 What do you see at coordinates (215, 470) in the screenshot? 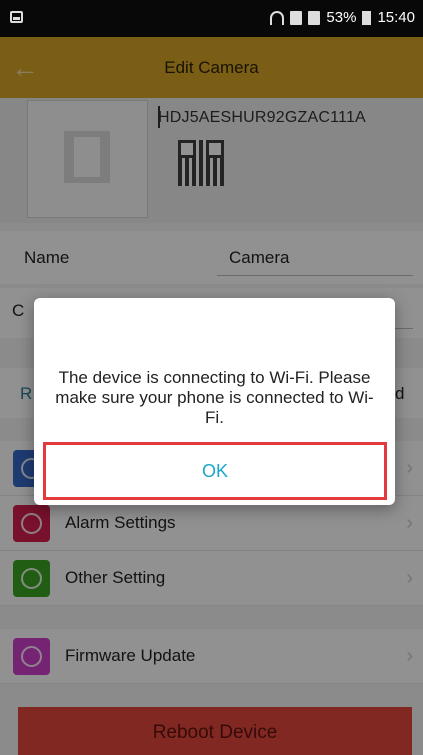
I see `ok-button: OK` at bounding box center [215, 470].